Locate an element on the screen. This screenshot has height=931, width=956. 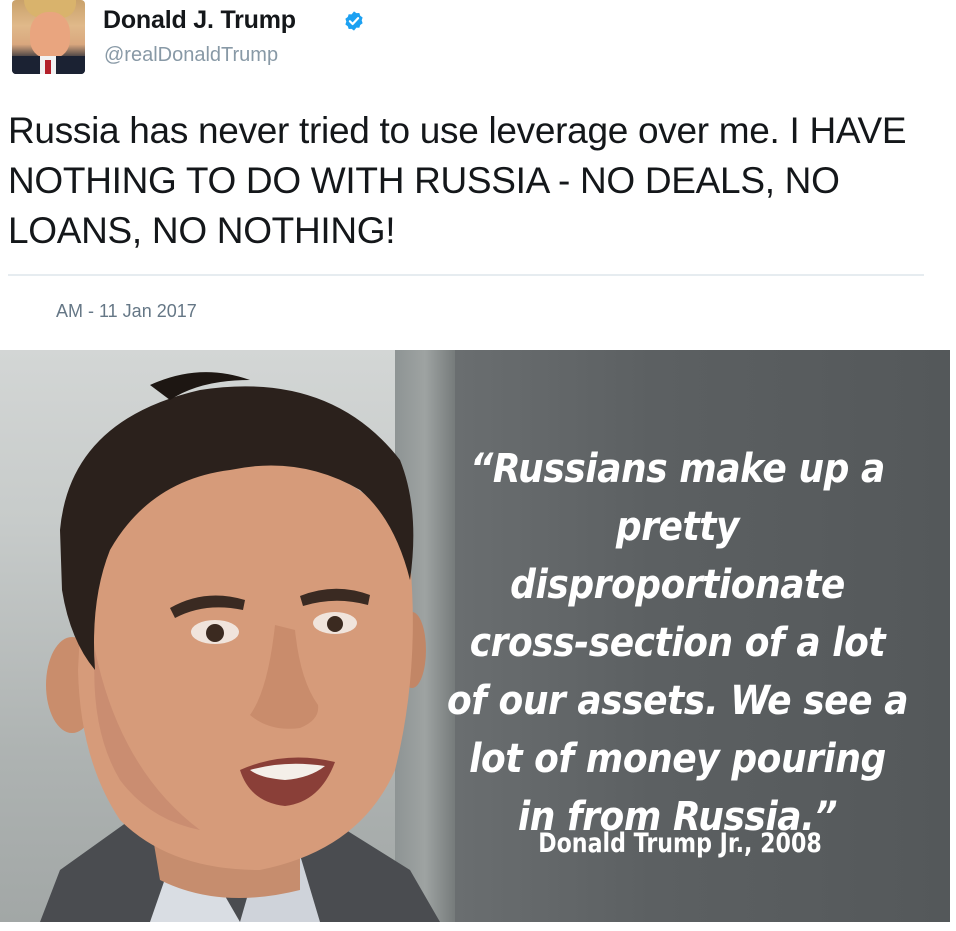
divider is located at coordinates (466, 275).